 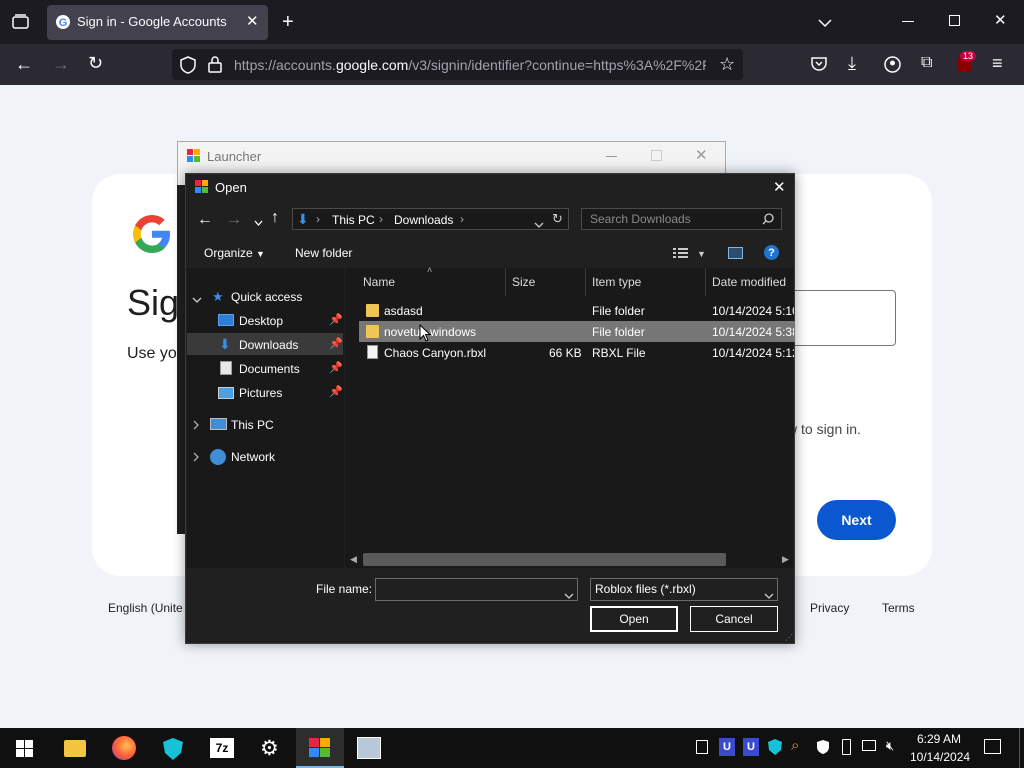 I want to click on address-dropdown-icon, so click(x=539, y=223).